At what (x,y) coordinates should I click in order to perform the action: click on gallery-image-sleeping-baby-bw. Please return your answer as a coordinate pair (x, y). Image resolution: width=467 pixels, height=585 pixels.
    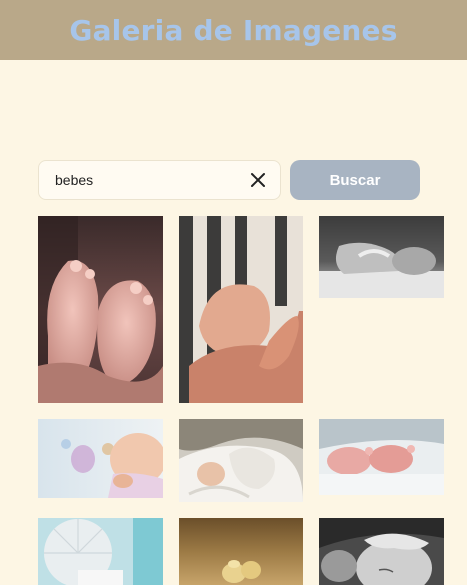
    Looking at the image, I should click on (381, 551).